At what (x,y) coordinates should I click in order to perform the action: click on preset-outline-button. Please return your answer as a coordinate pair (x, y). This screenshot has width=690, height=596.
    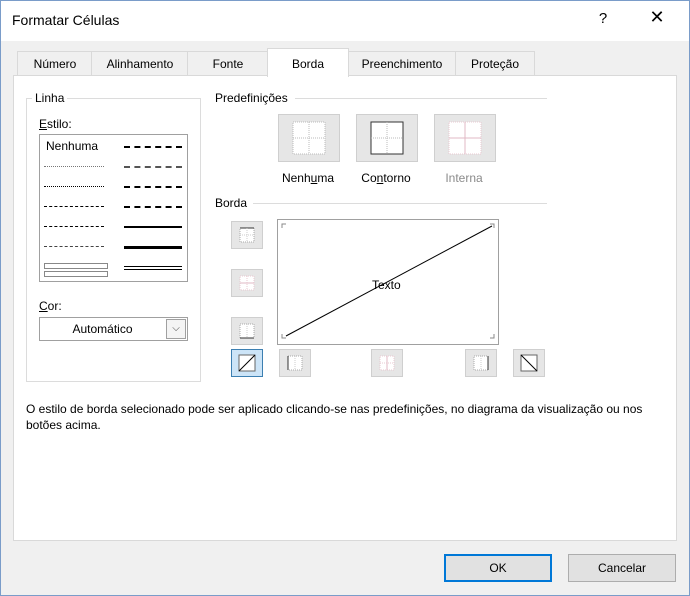
    Looking at the image, I should click on (387, 138).